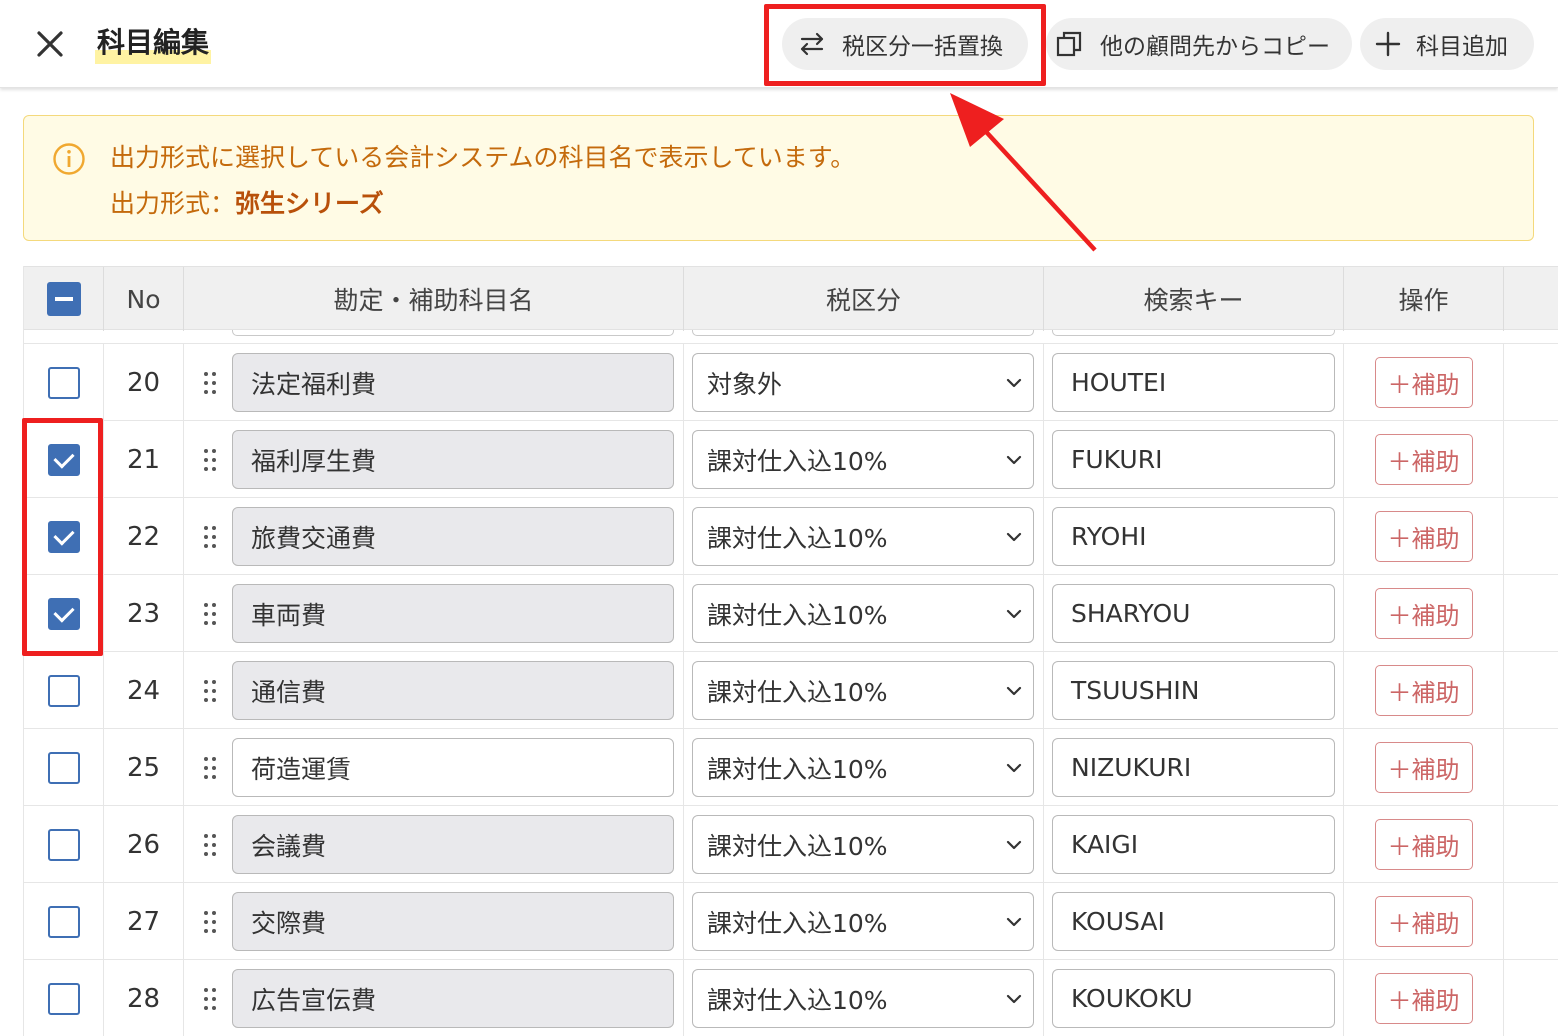  I want to click on search-key-input: RYOHI, so click(1193, 536).